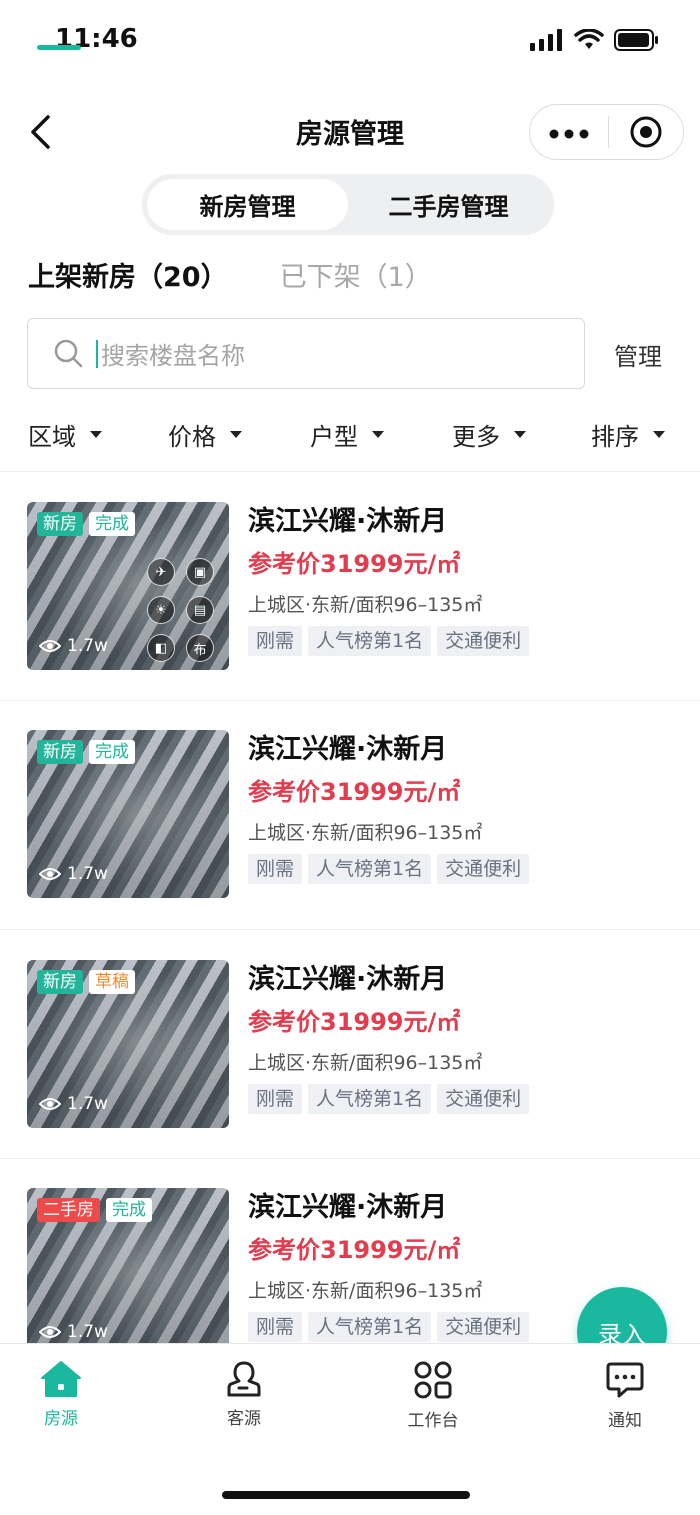  What do you see at coordinates (182, 610) in the screenshot?
I see `media-icons: ✈ ▣ ☀ ▤ ◧ 布` at bounding box center [182, 610].